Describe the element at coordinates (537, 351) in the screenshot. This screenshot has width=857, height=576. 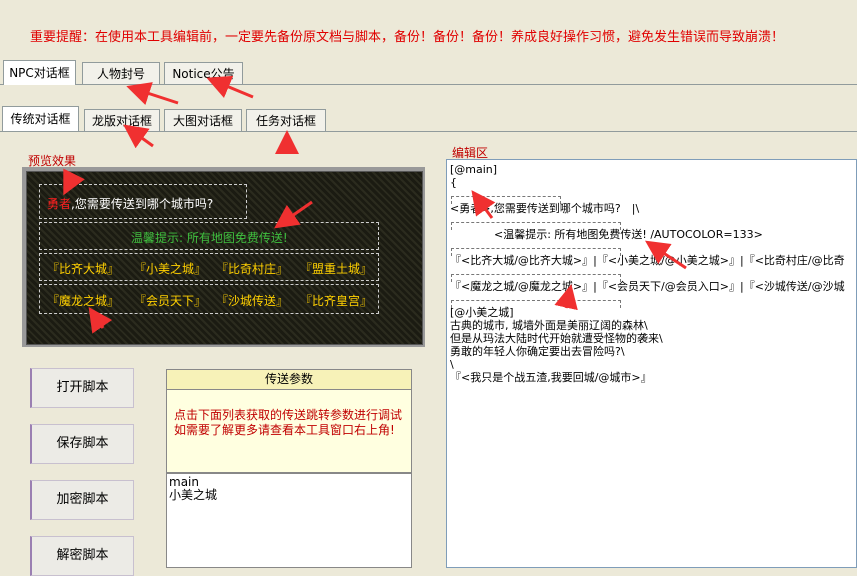
I see `editor-line: 勇敢的年轻人你确定要出去冒险吗?\` at that location.